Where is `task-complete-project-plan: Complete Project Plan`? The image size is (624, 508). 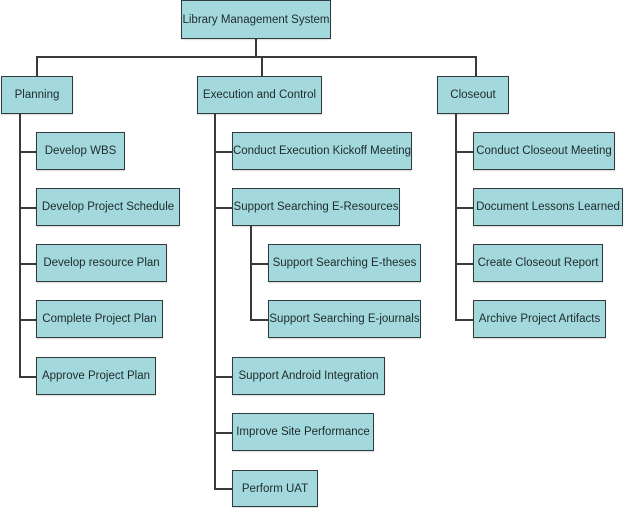
task-complete-project-plan: Complete Project Plan is located at coordinates (99, 319).